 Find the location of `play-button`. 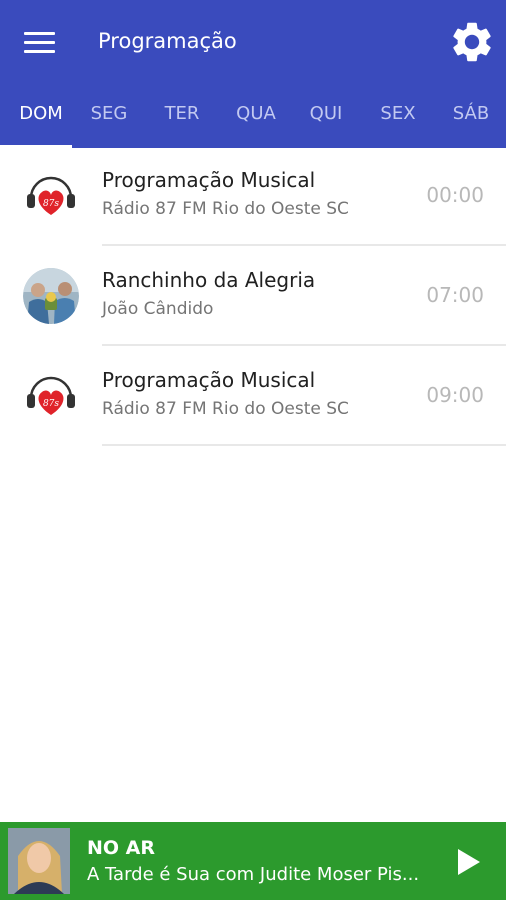

play-button is located at coordinates (468, 862).